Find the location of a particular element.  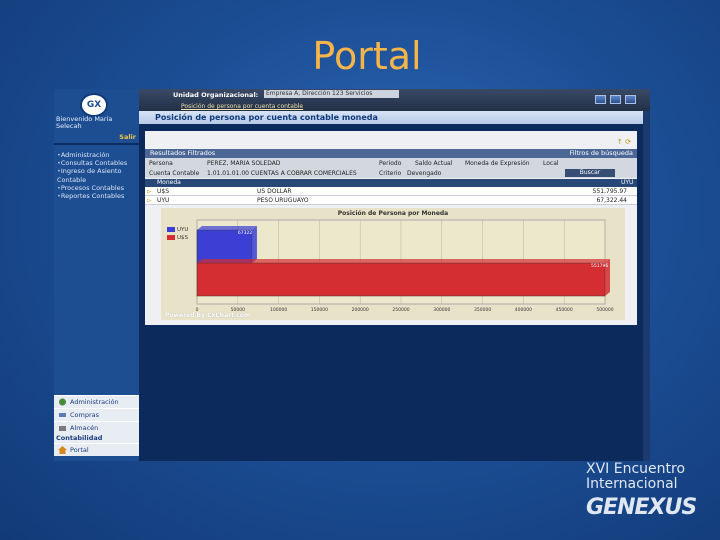

admin-icon is located at coordinates (62, 402).